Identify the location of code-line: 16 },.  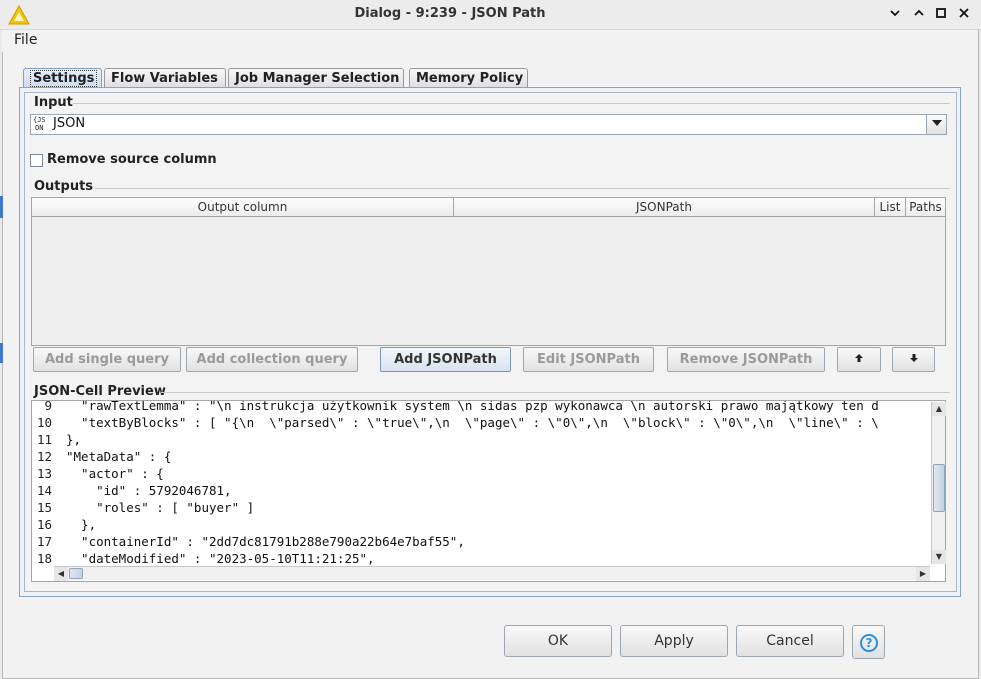
(64, 524).